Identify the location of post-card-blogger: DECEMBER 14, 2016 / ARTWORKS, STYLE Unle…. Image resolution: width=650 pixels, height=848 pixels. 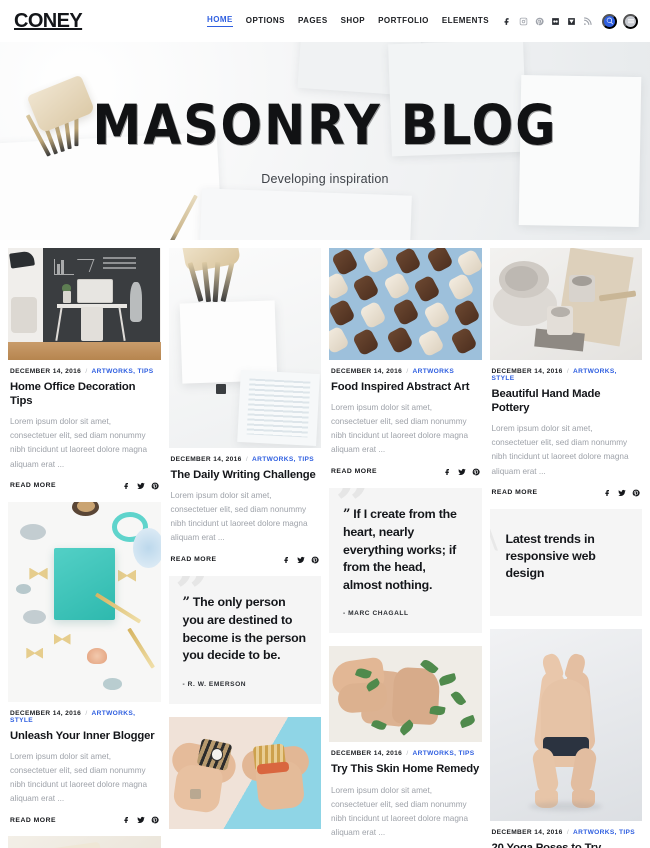
(84, 665).